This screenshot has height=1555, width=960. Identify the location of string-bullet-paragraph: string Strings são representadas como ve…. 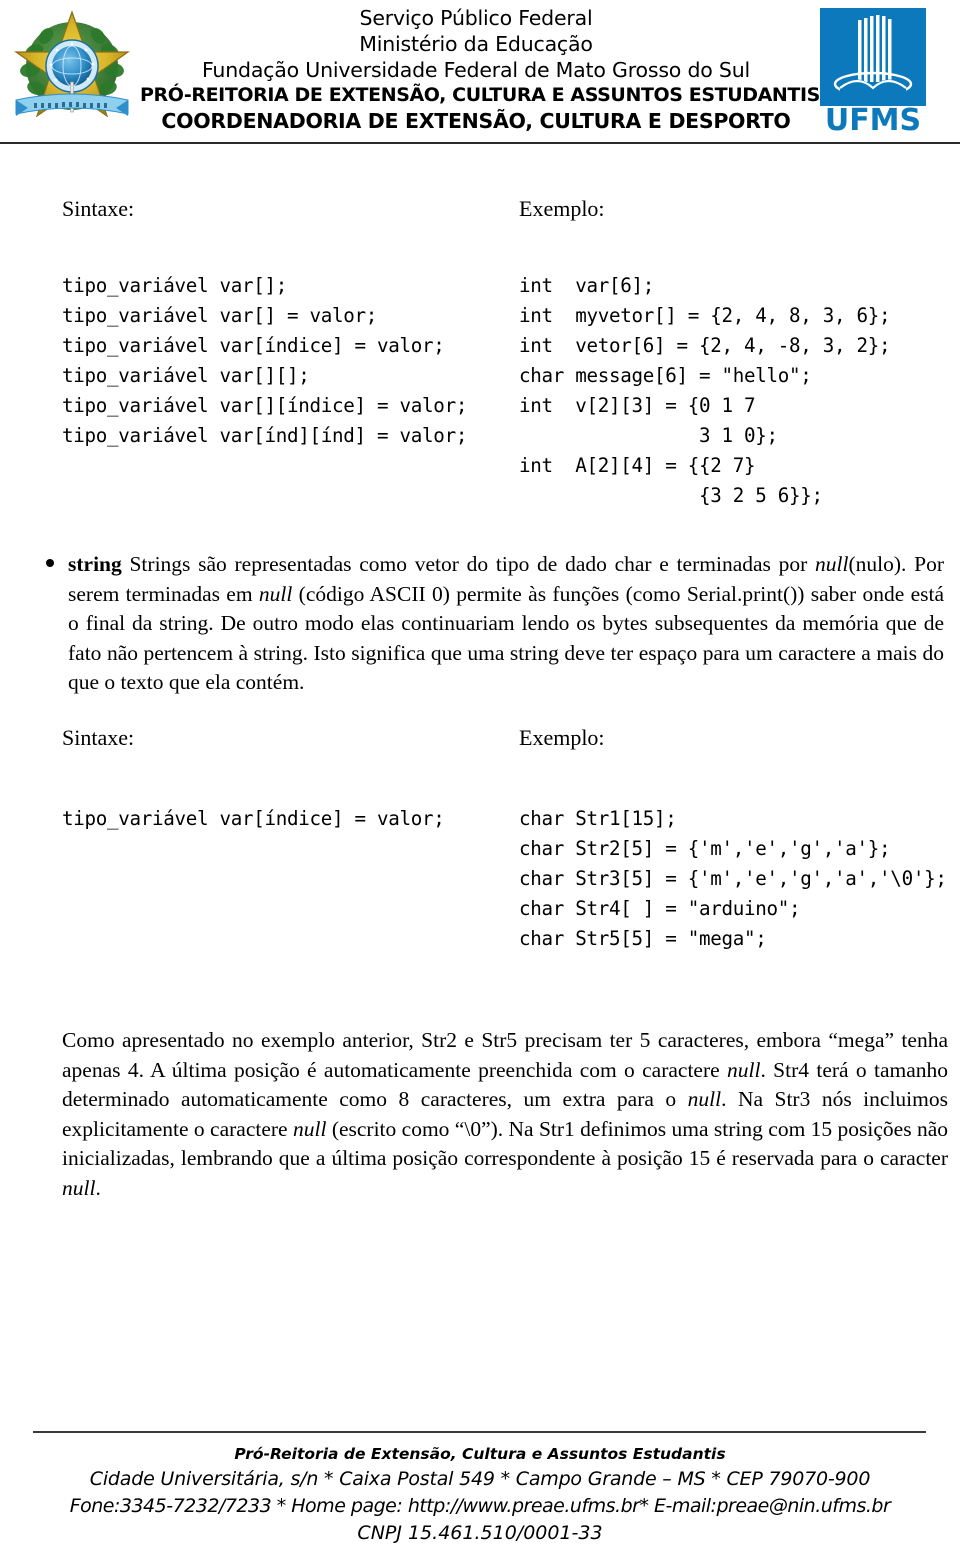
(495, 624).